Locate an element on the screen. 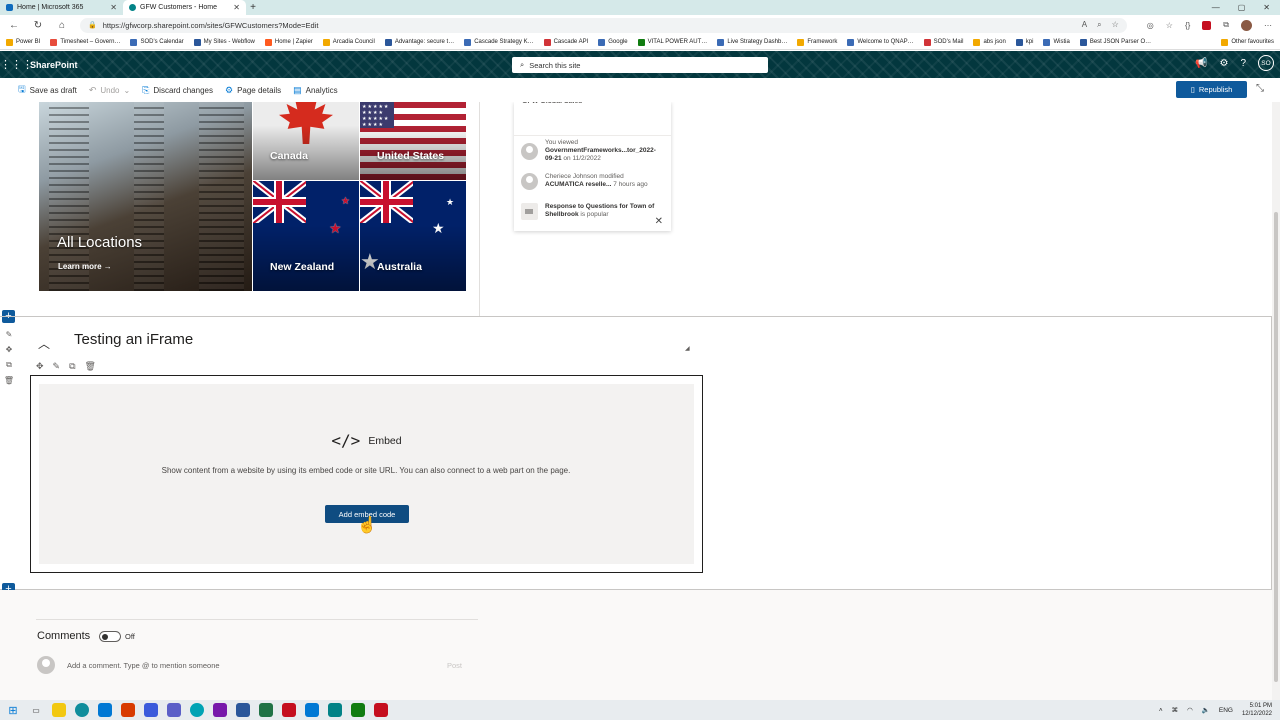 The width and height of the screenshot is (1280, 720). read-aloud-icon: A is located at coordinates (1084, 25).